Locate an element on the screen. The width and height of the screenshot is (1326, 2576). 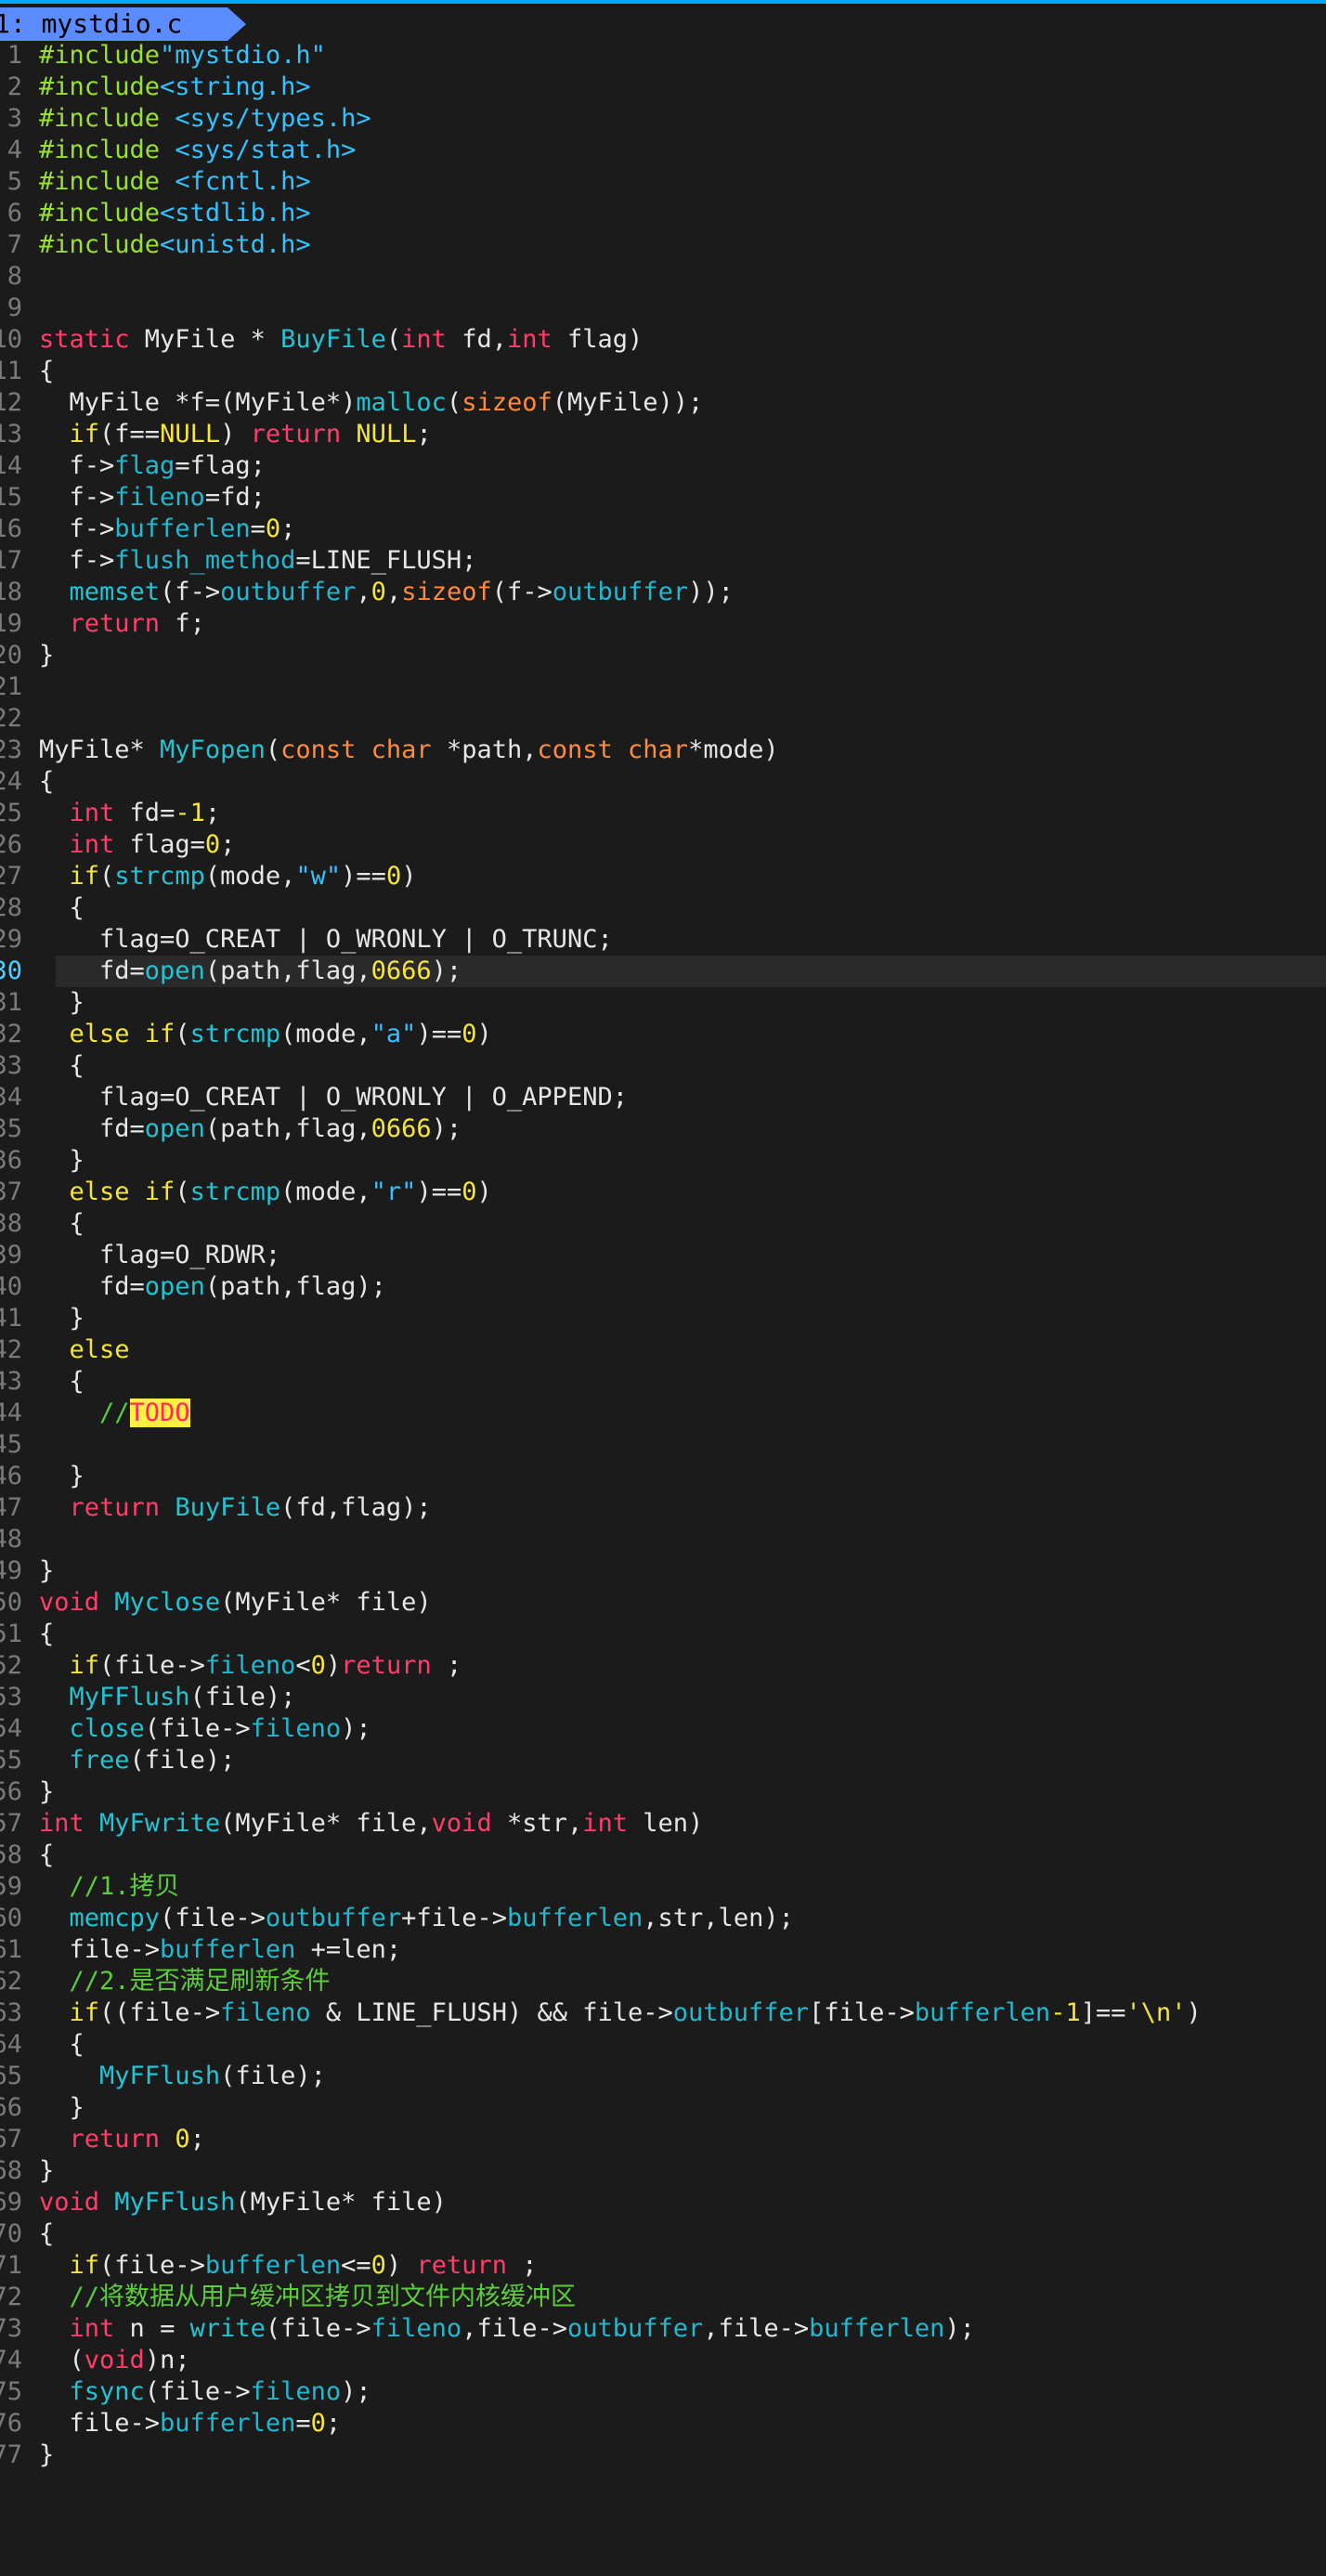
code-token: ; is located at coordinates (424, 434).